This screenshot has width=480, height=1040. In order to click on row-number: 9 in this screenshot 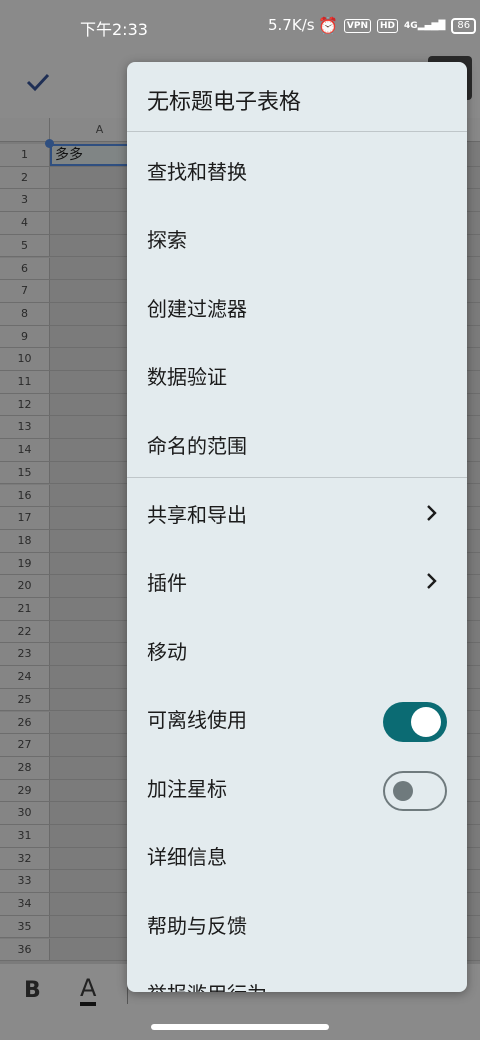, I will do `click(25, 336)`.